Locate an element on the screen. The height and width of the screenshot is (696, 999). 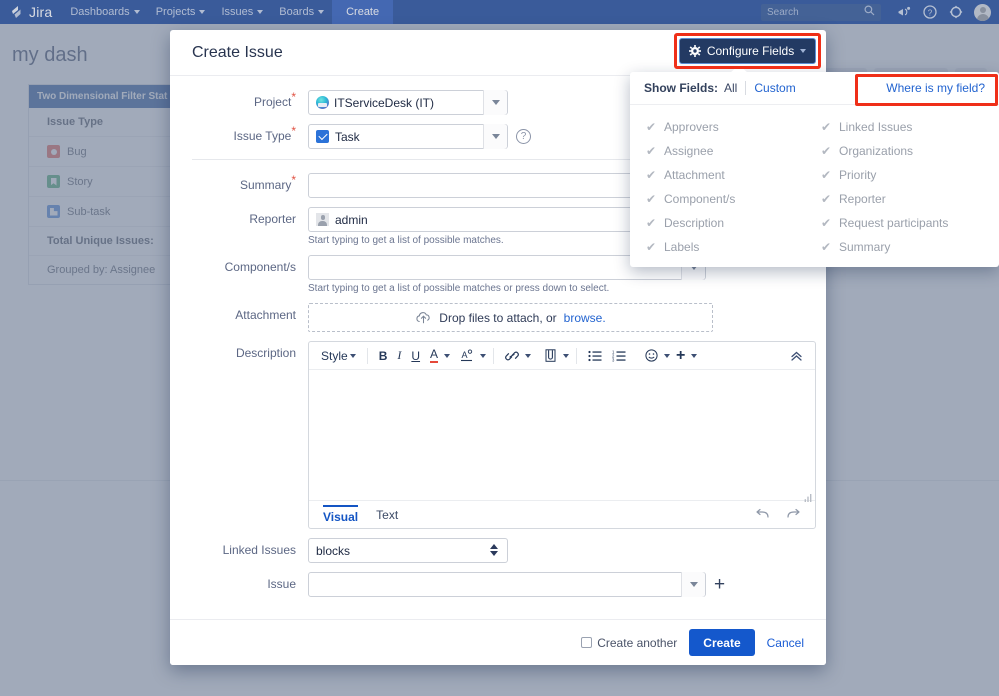
cancel-button: Cancel is located at coordinates (785, 643).